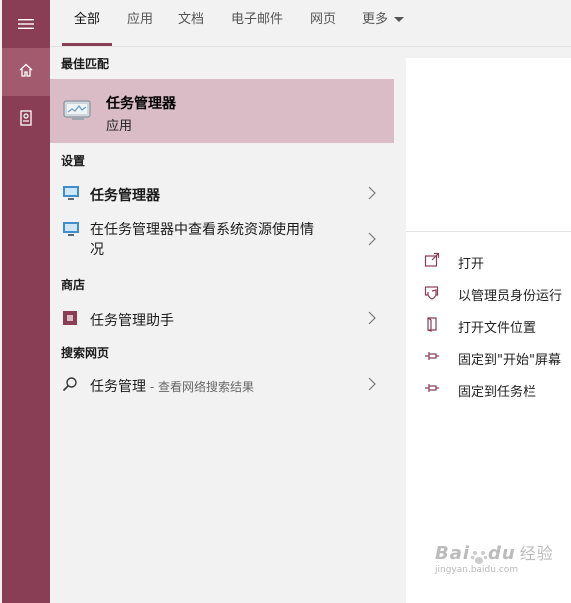 The height and width of the screenshot is (603, 571). Describe the element at coordinates (510, 296) in the screenshot. I see `action-label: 以管理员身份运行` at that location.